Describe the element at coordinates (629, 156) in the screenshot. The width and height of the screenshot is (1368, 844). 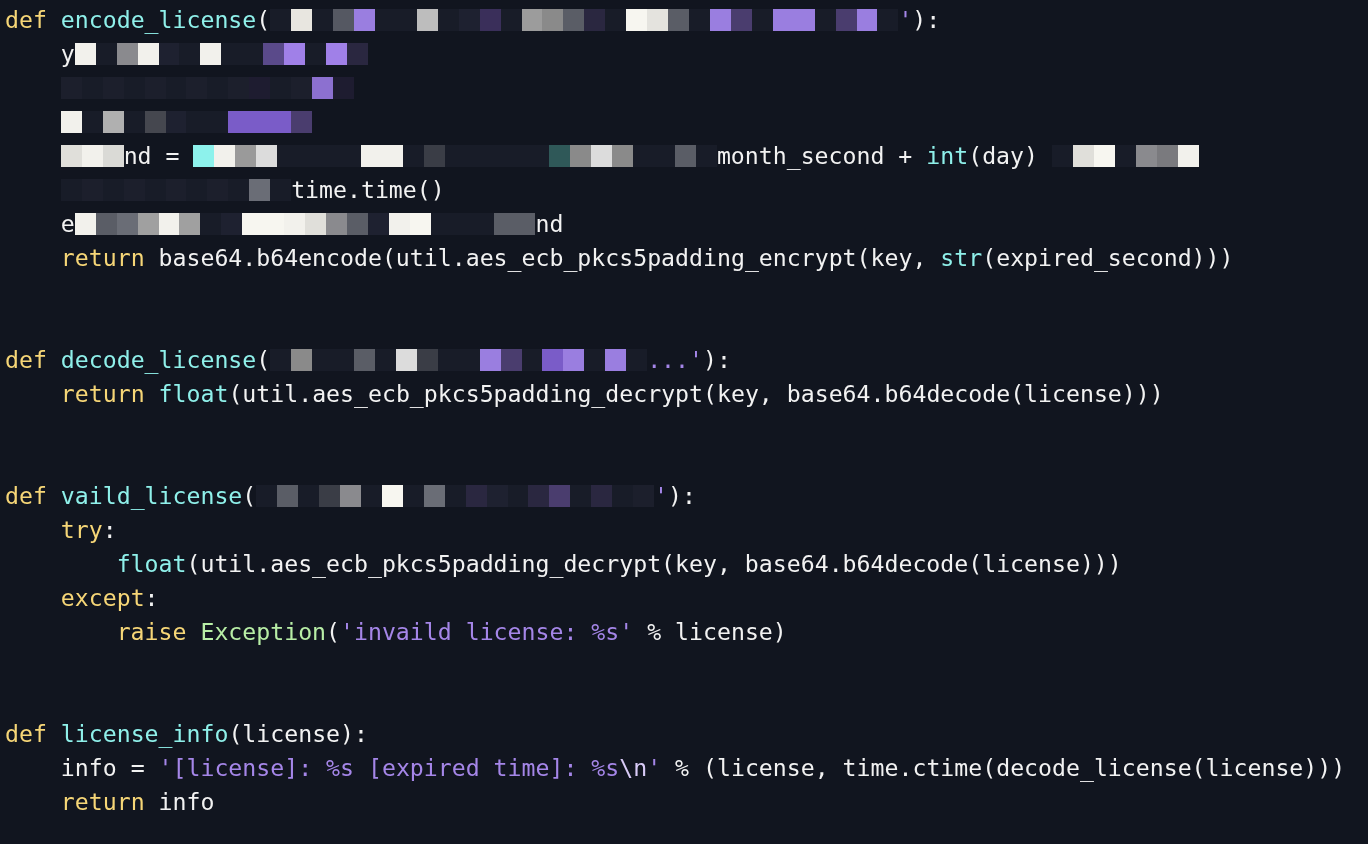
I see `code-line: nd = month_second + int(day)` at that location.